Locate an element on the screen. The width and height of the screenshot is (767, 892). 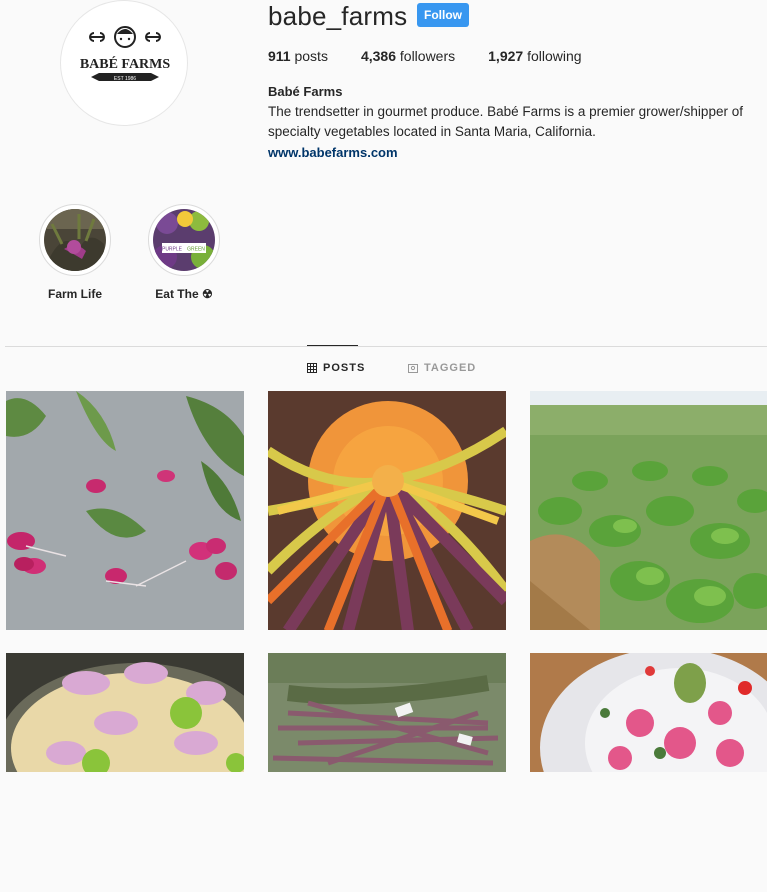
stat-followers: 4,386 followers is located at coordinates (408, 56).